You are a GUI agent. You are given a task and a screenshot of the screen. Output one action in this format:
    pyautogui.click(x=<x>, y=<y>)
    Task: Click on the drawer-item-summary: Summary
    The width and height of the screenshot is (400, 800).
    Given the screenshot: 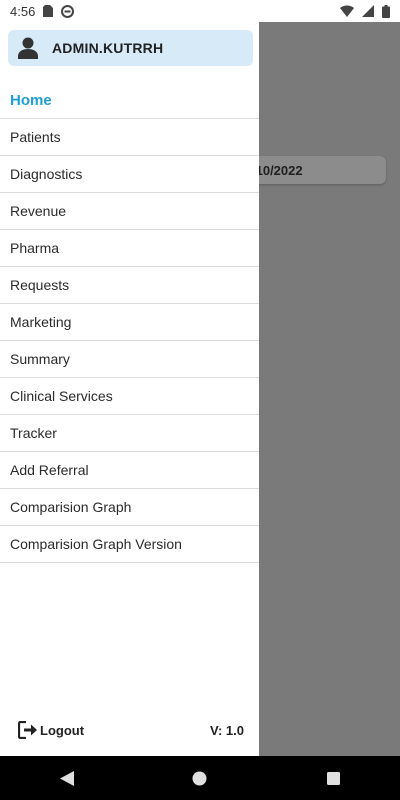 What is the action you would take?
    pyautogui.click(x=129, y=359)
    